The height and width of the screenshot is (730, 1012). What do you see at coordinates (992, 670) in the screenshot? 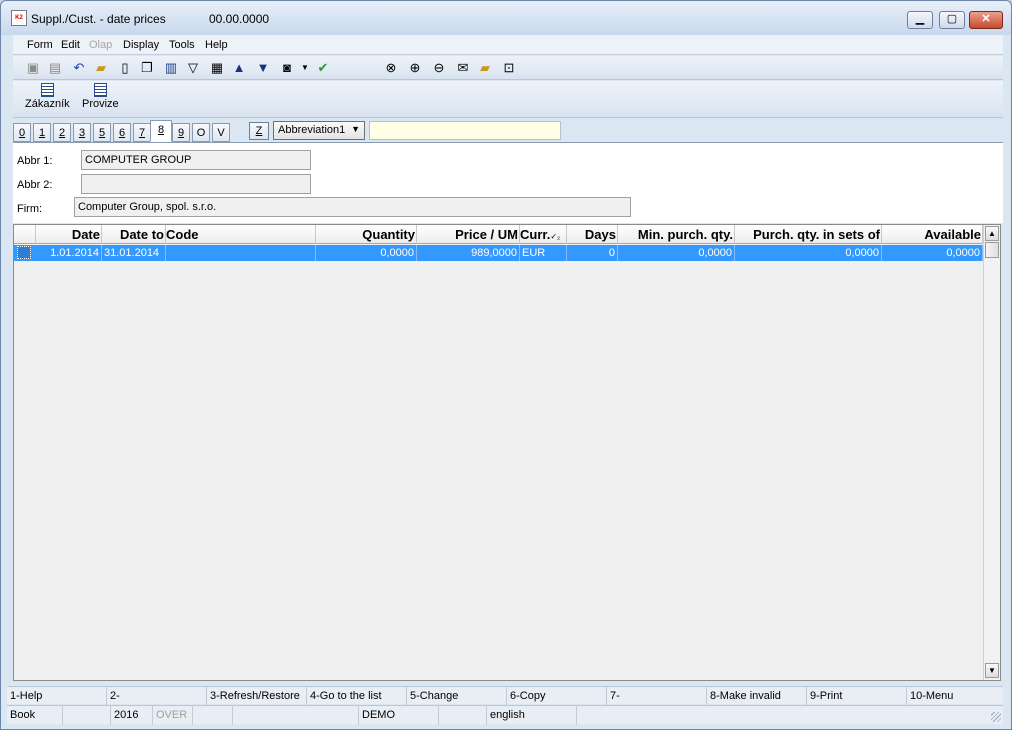
I see `scroll-down-button: ▼` at bounding box center [992, 670].